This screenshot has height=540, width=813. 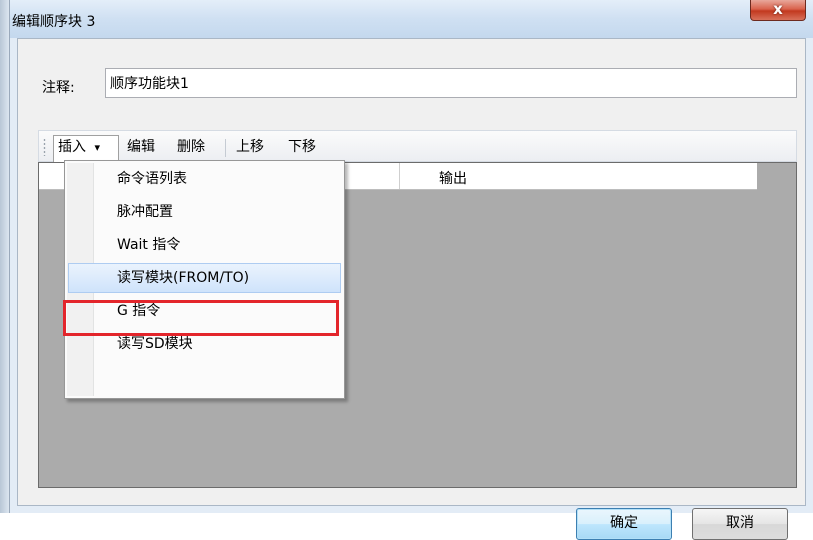 What do you see at coordinates (141, 147) in the screenshot?
I see `edit-button: 编辑` at bounding box center [141, 147].